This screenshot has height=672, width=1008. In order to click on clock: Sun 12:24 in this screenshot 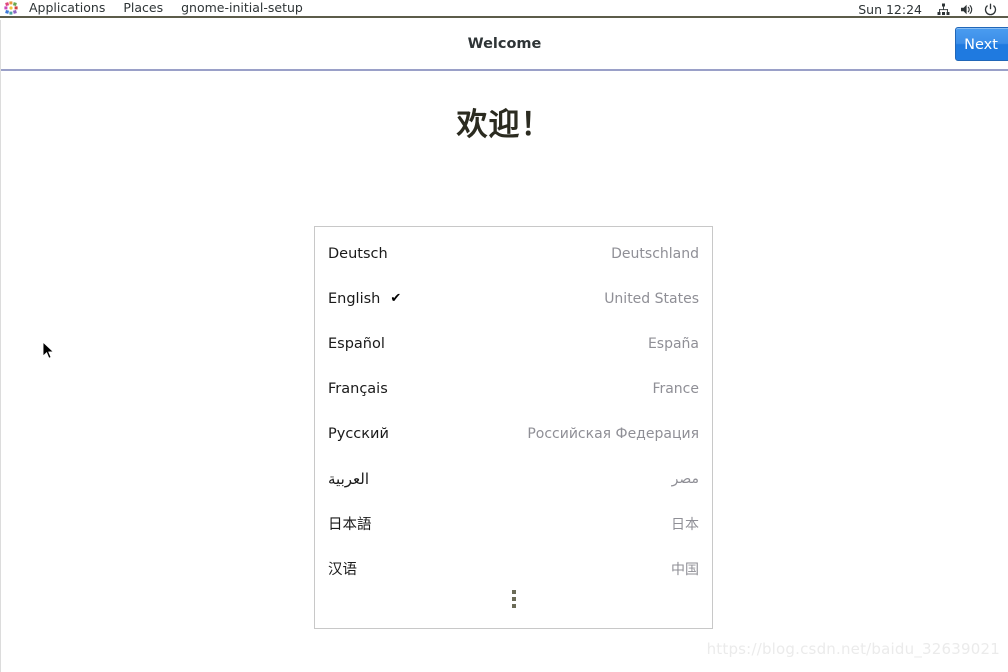, I will do `click(893, 9)`.